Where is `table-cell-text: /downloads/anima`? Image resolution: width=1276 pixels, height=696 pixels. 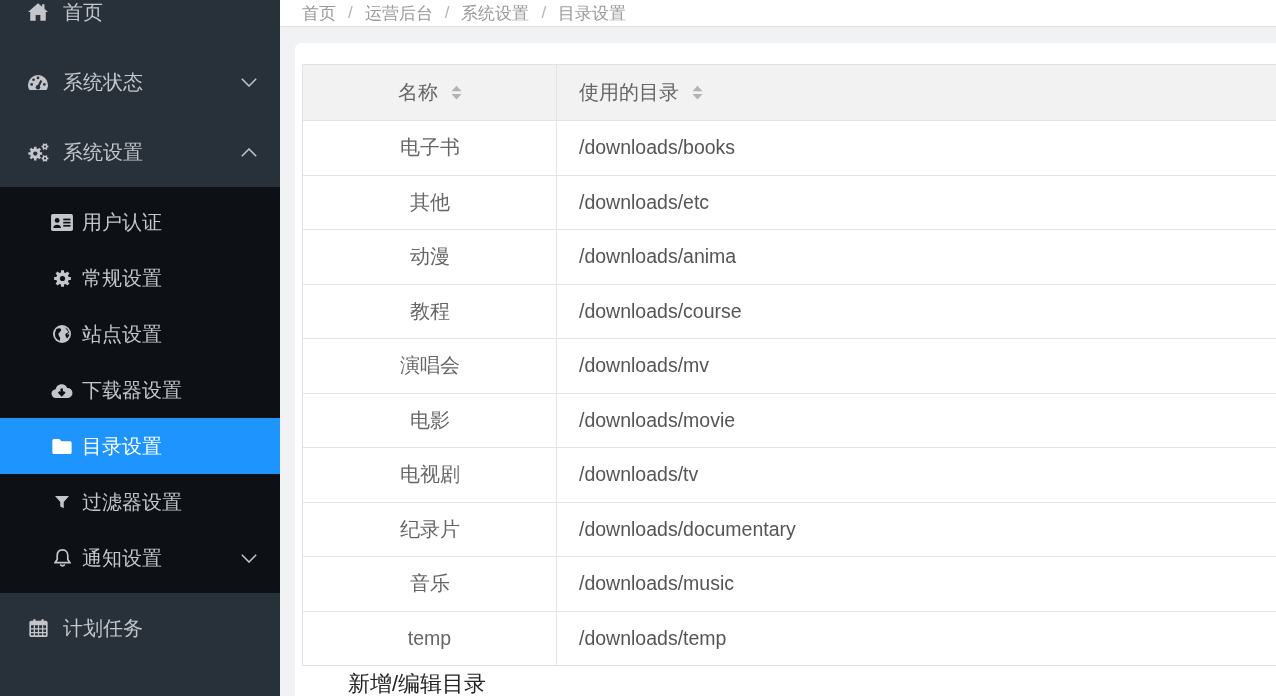 table-cell-text: /downloads/anima is located at coordinates (658, 257).